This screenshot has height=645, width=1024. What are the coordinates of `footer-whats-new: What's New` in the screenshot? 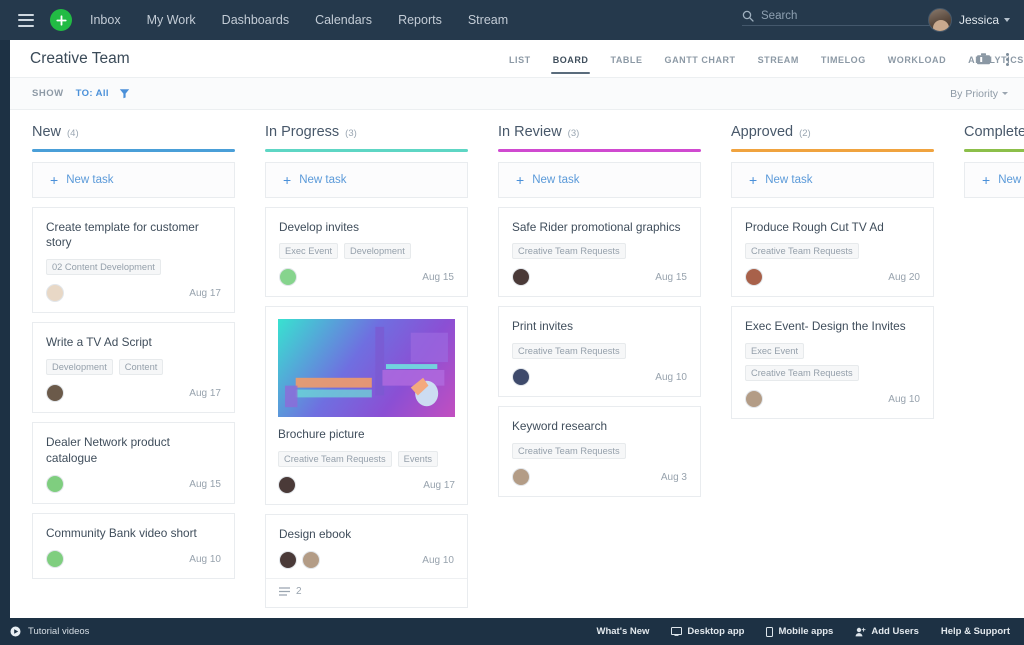 It's located at (622, 631).